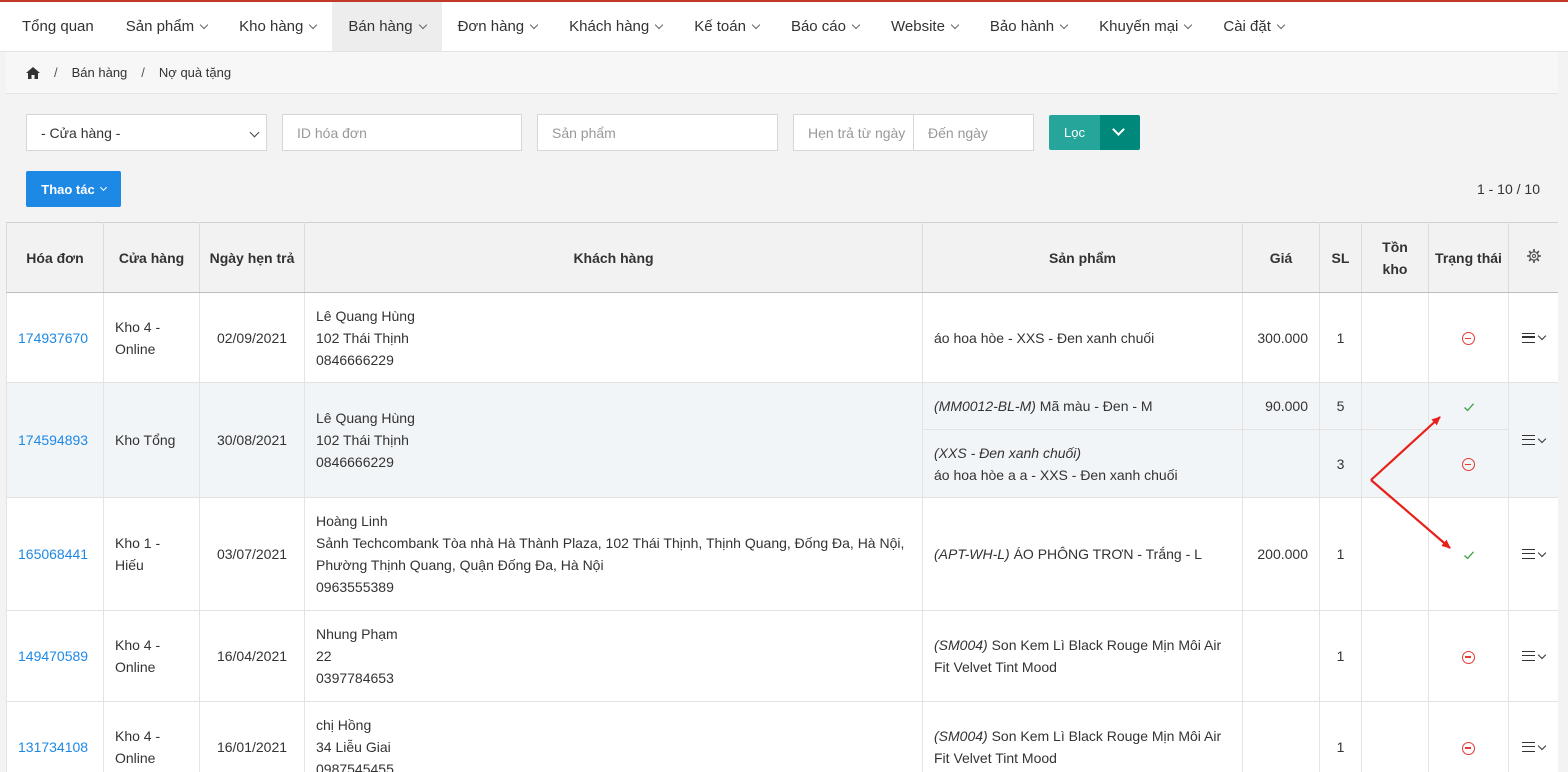 This screenshot has height=772, width=1568. Describe the element at coordinates (355, 587) in the screenshot. I see `customer-line: 0963555389` at that location.